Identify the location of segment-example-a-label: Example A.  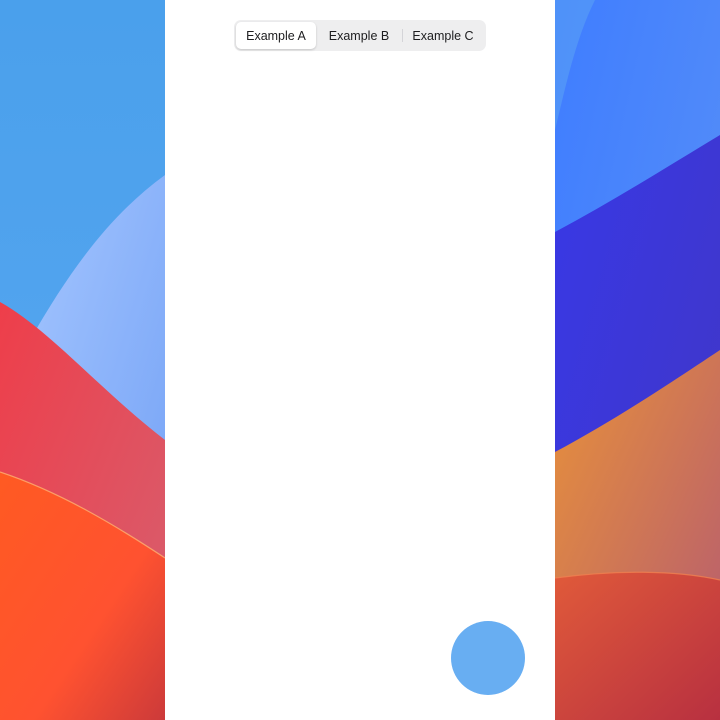
(276, 35).